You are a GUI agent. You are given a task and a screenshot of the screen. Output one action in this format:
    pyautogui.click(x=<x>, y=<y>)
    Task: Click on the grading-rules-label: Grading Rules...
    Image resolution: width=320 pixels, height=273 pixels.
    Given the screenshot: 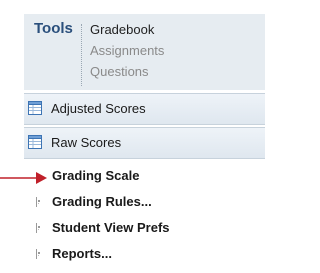 What is the action you would take?
    pyautogui.click(x=102, y=201)
    